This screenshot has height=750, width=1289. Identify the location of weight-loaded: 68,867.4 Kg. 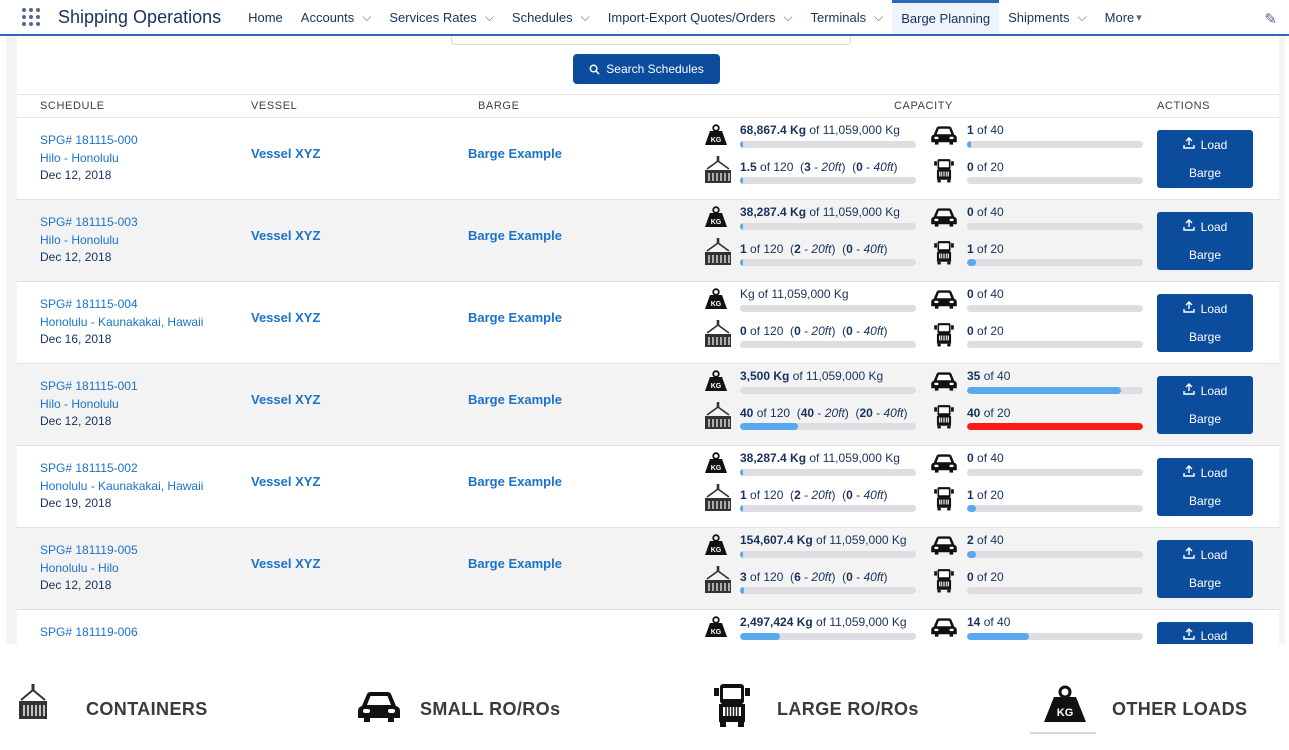
(773, 130).